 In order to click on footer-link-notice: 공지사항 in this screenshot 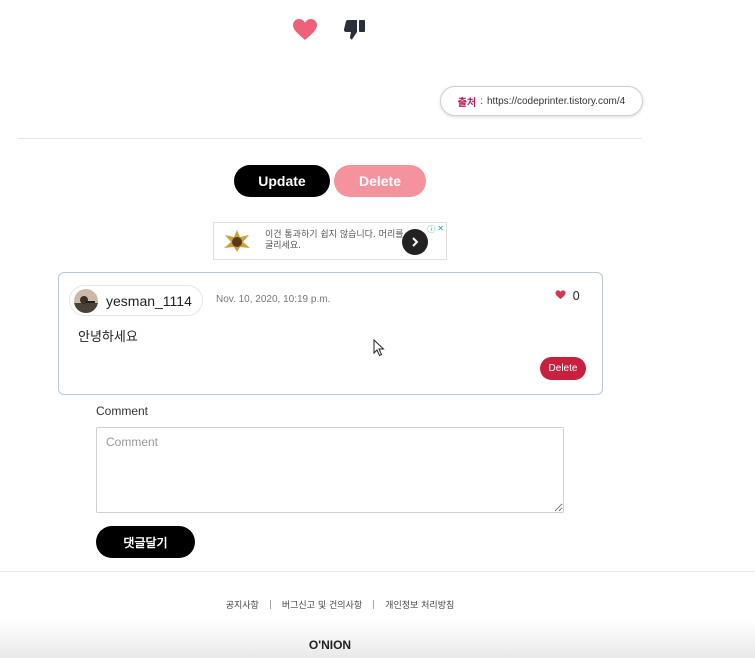, I will do `click(242, 604)`.